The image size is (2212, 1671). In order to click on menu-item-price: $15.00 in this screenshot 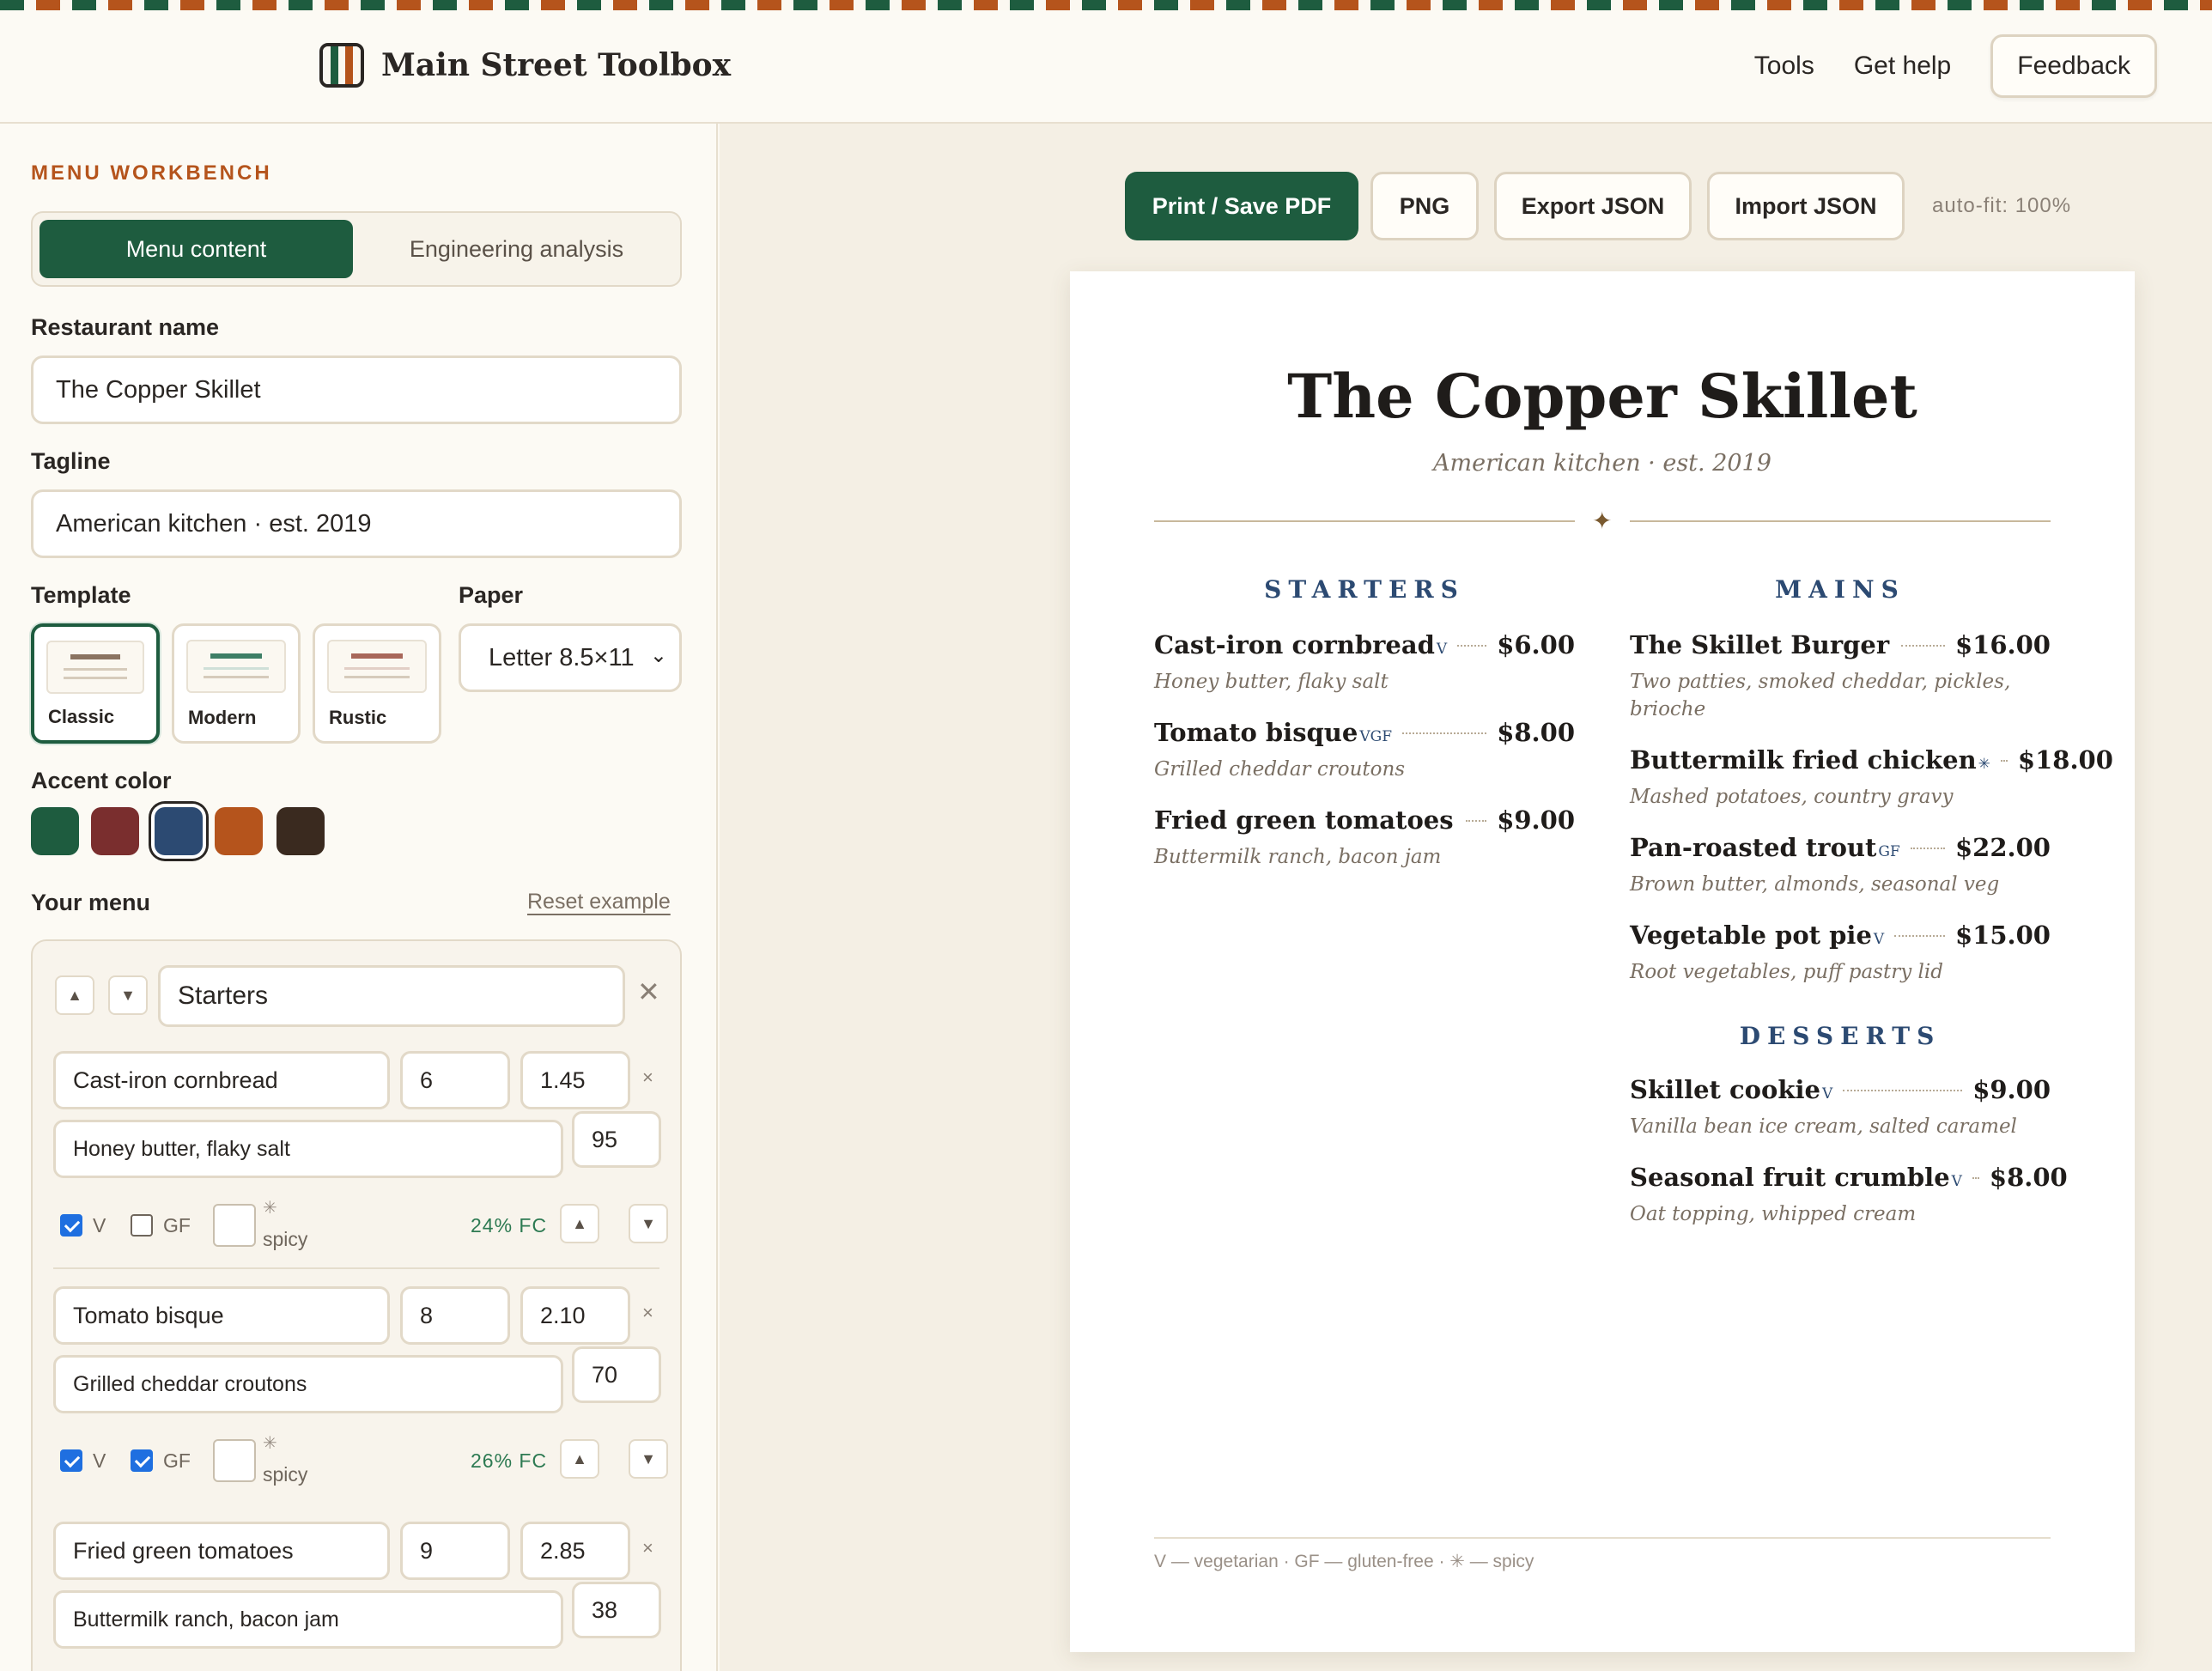, I will do `click(2003, 935)`.